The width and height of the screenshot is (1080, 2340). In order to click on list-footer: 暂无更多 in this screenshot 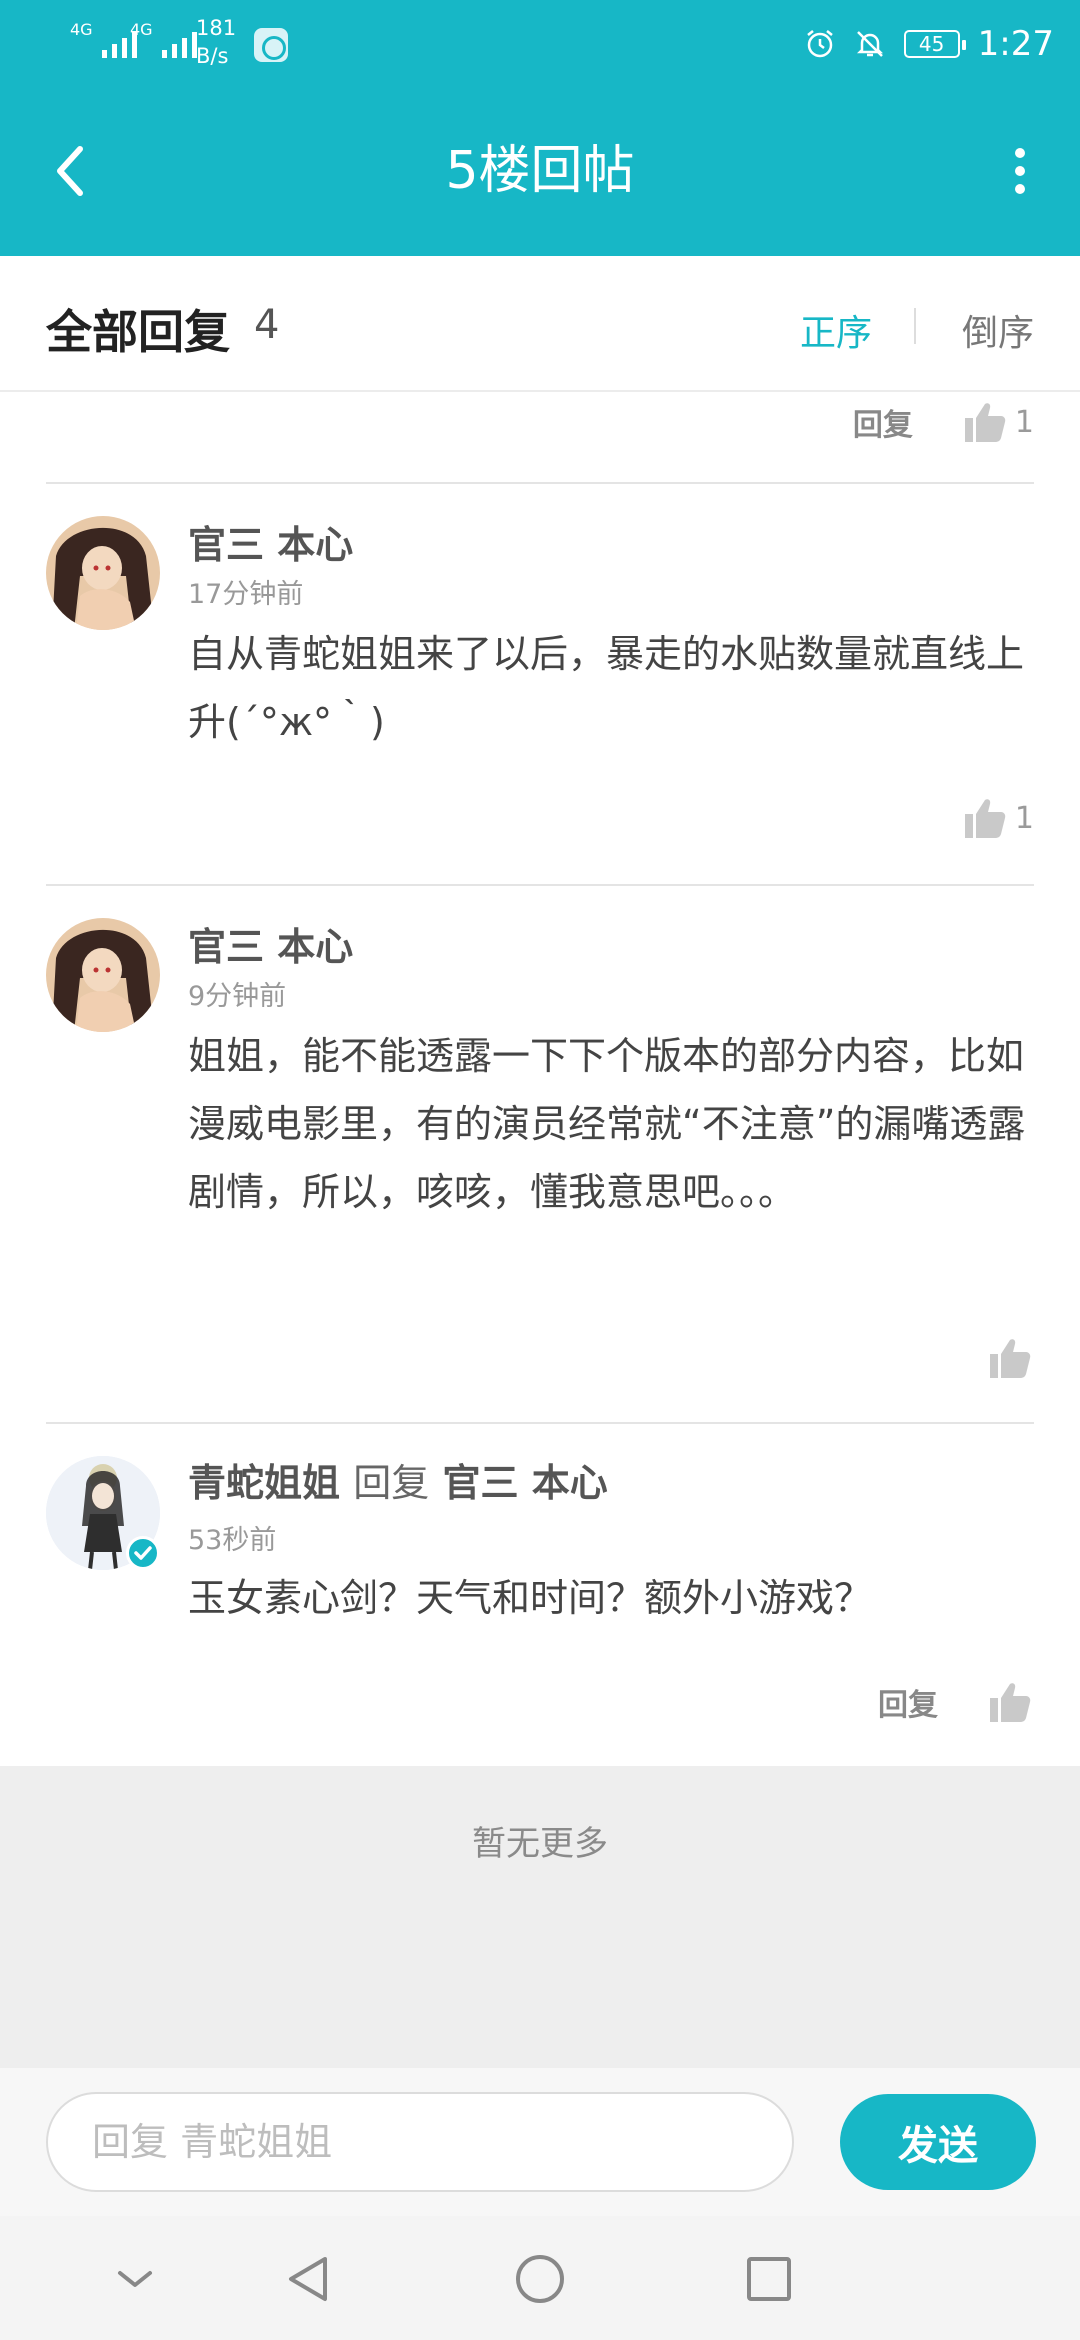, I will do `click(540, 1917)`.